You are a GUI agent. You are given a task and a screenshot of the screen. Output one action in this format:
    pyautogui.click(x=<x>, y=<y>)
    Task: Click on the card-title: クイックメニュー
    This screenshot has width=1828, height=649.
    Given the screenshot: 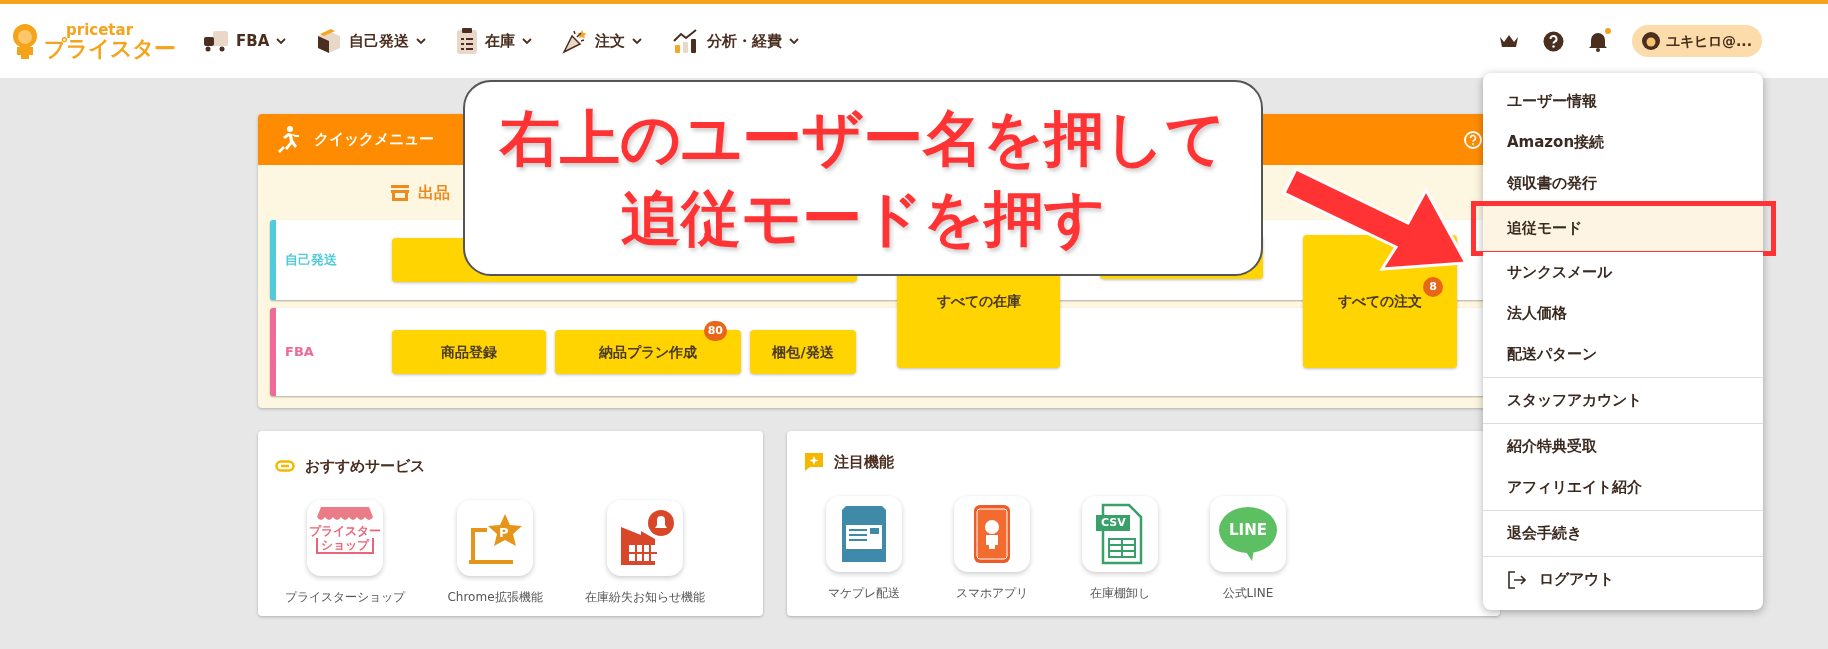 What is the action you would take?
    pyautogui.click(x=374, y=140)
    